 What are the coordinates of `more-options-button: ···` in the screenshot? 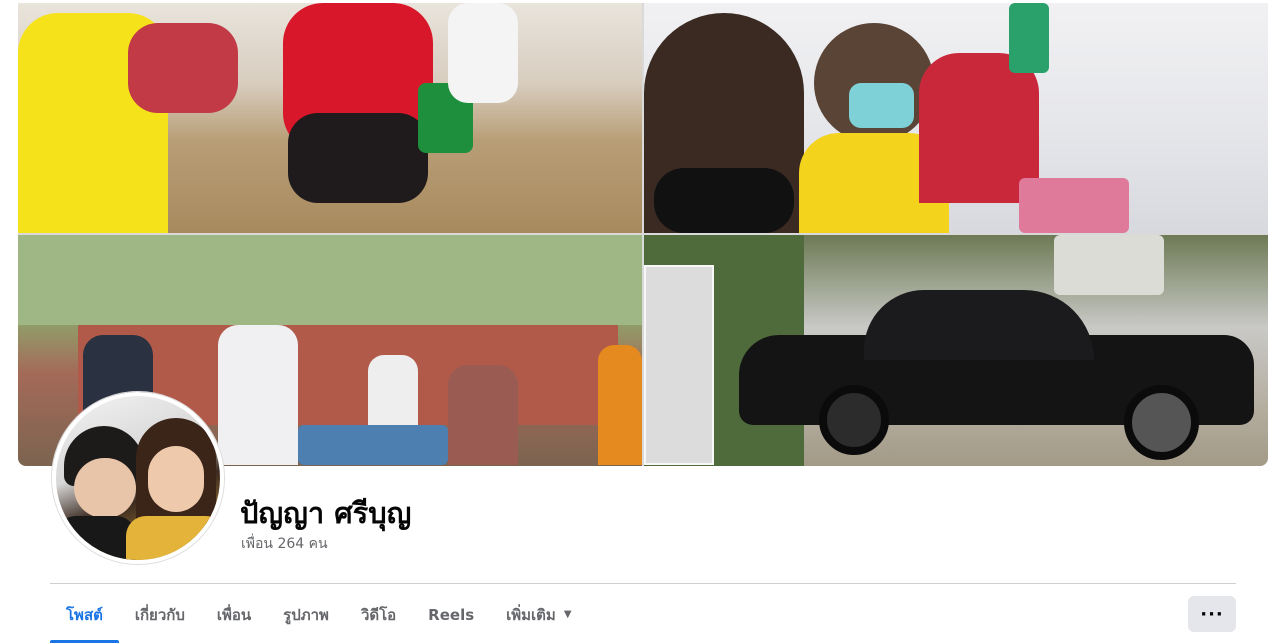 It's located at (1212, 614).